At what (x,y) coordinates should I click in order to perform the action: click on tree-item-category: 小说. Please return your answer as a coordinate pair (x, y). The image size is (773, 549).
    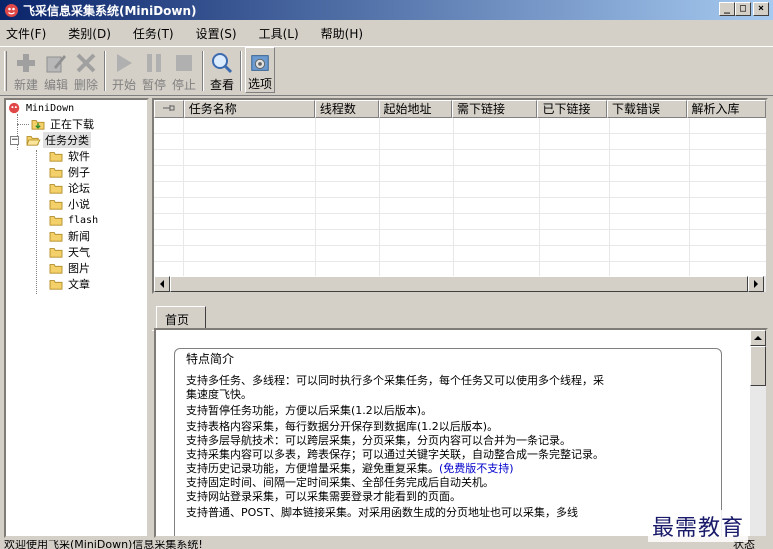
    Looking at the image, I should click on (70, 204).